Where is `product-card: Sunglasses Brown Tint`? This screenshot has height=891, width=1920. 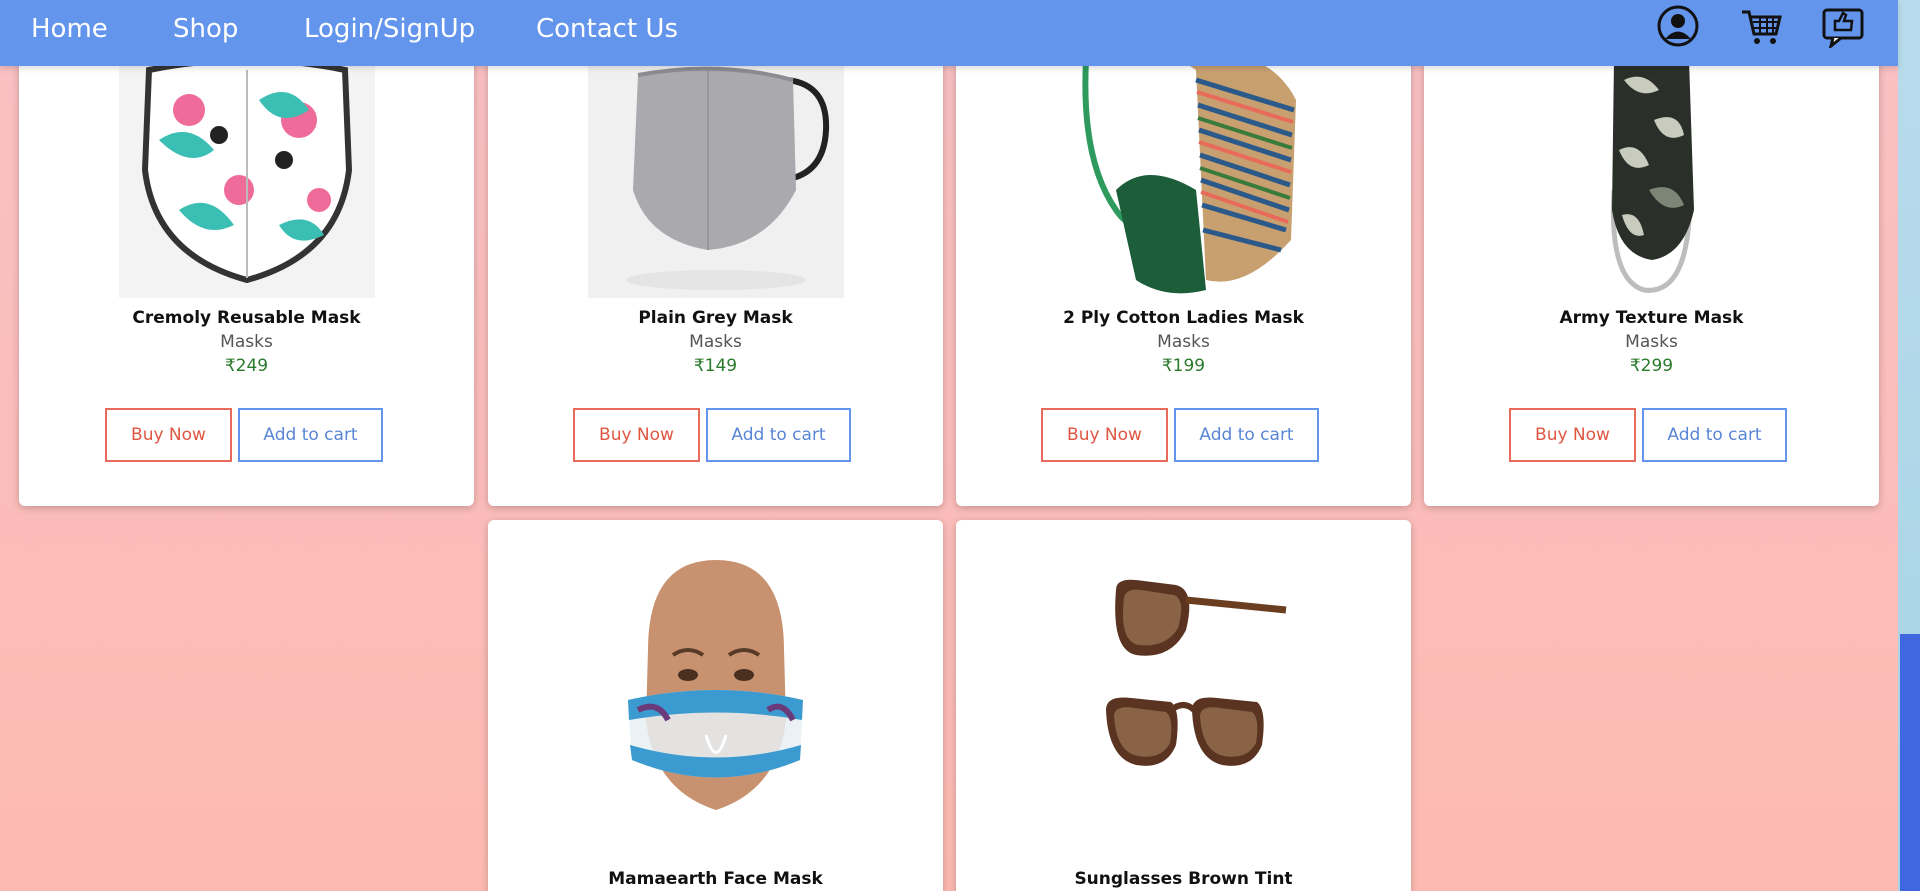 product-card: Sunglasses Brown Tint is located at coordinates (1183, 705).